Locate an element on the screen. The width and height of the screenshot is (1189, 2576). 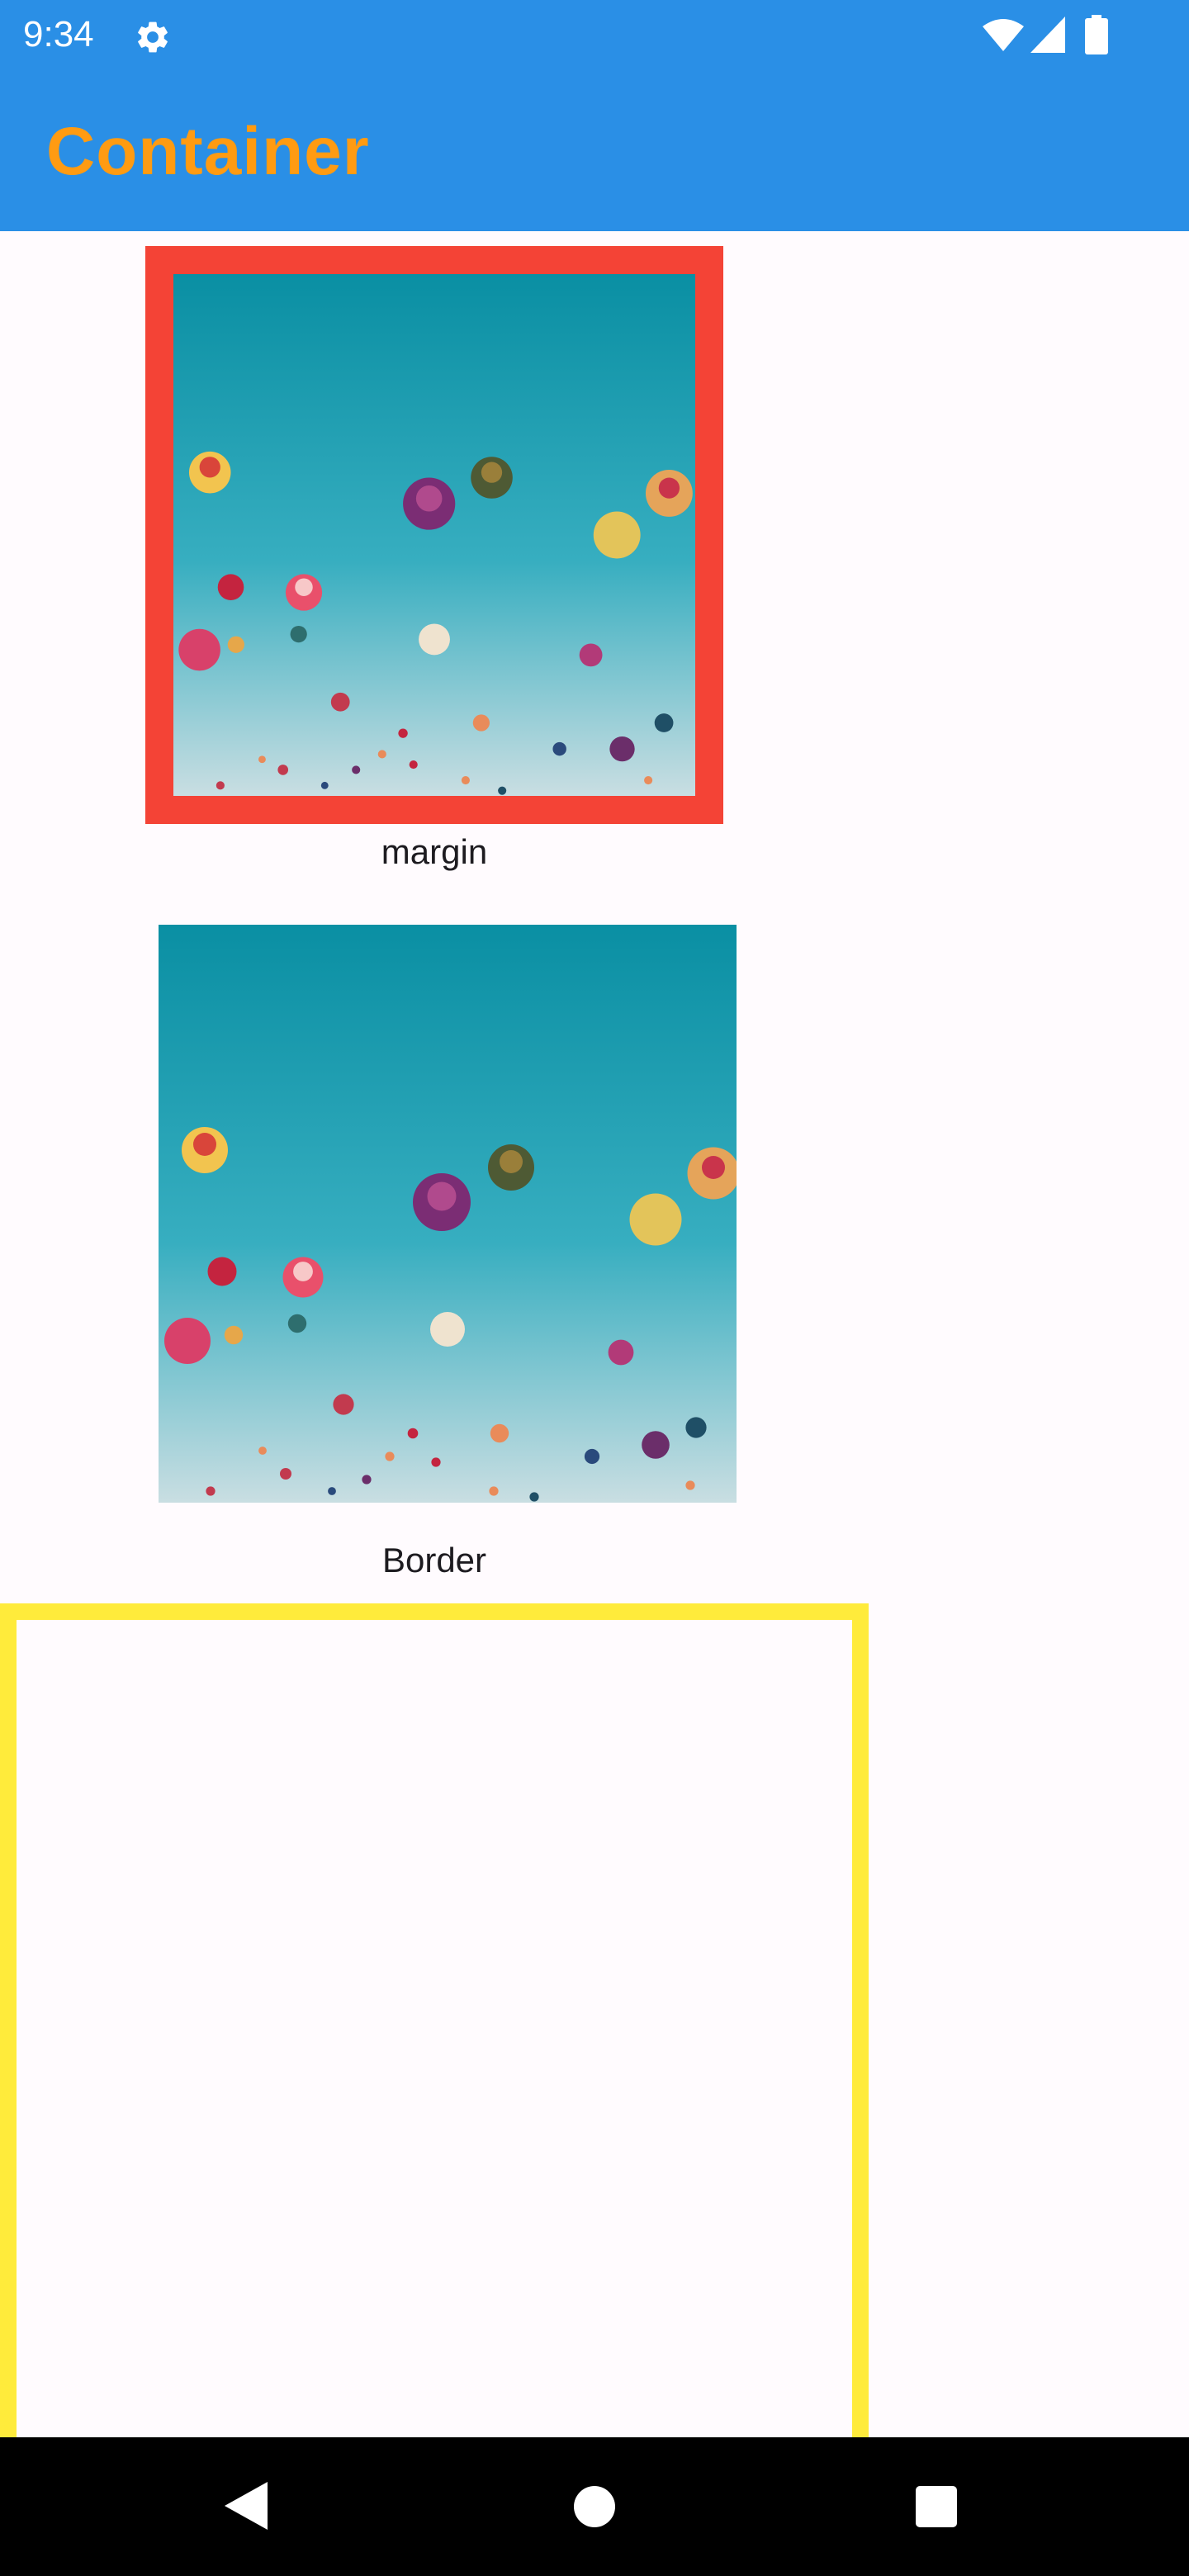
navigation-bar is located at coordinates (594, 2506).